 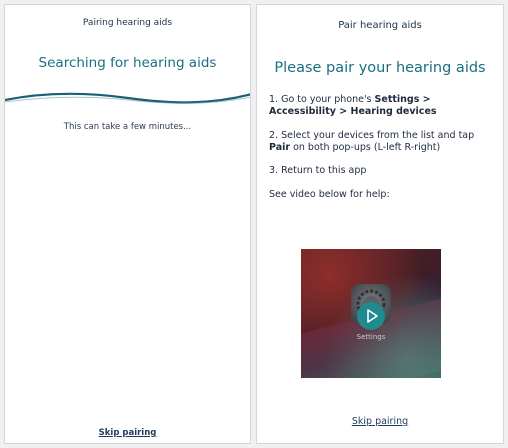 What do you see at coordinates (127, 98) in the screenshot?
I see `searching-wave-animation` at bounding box center [127, 98].